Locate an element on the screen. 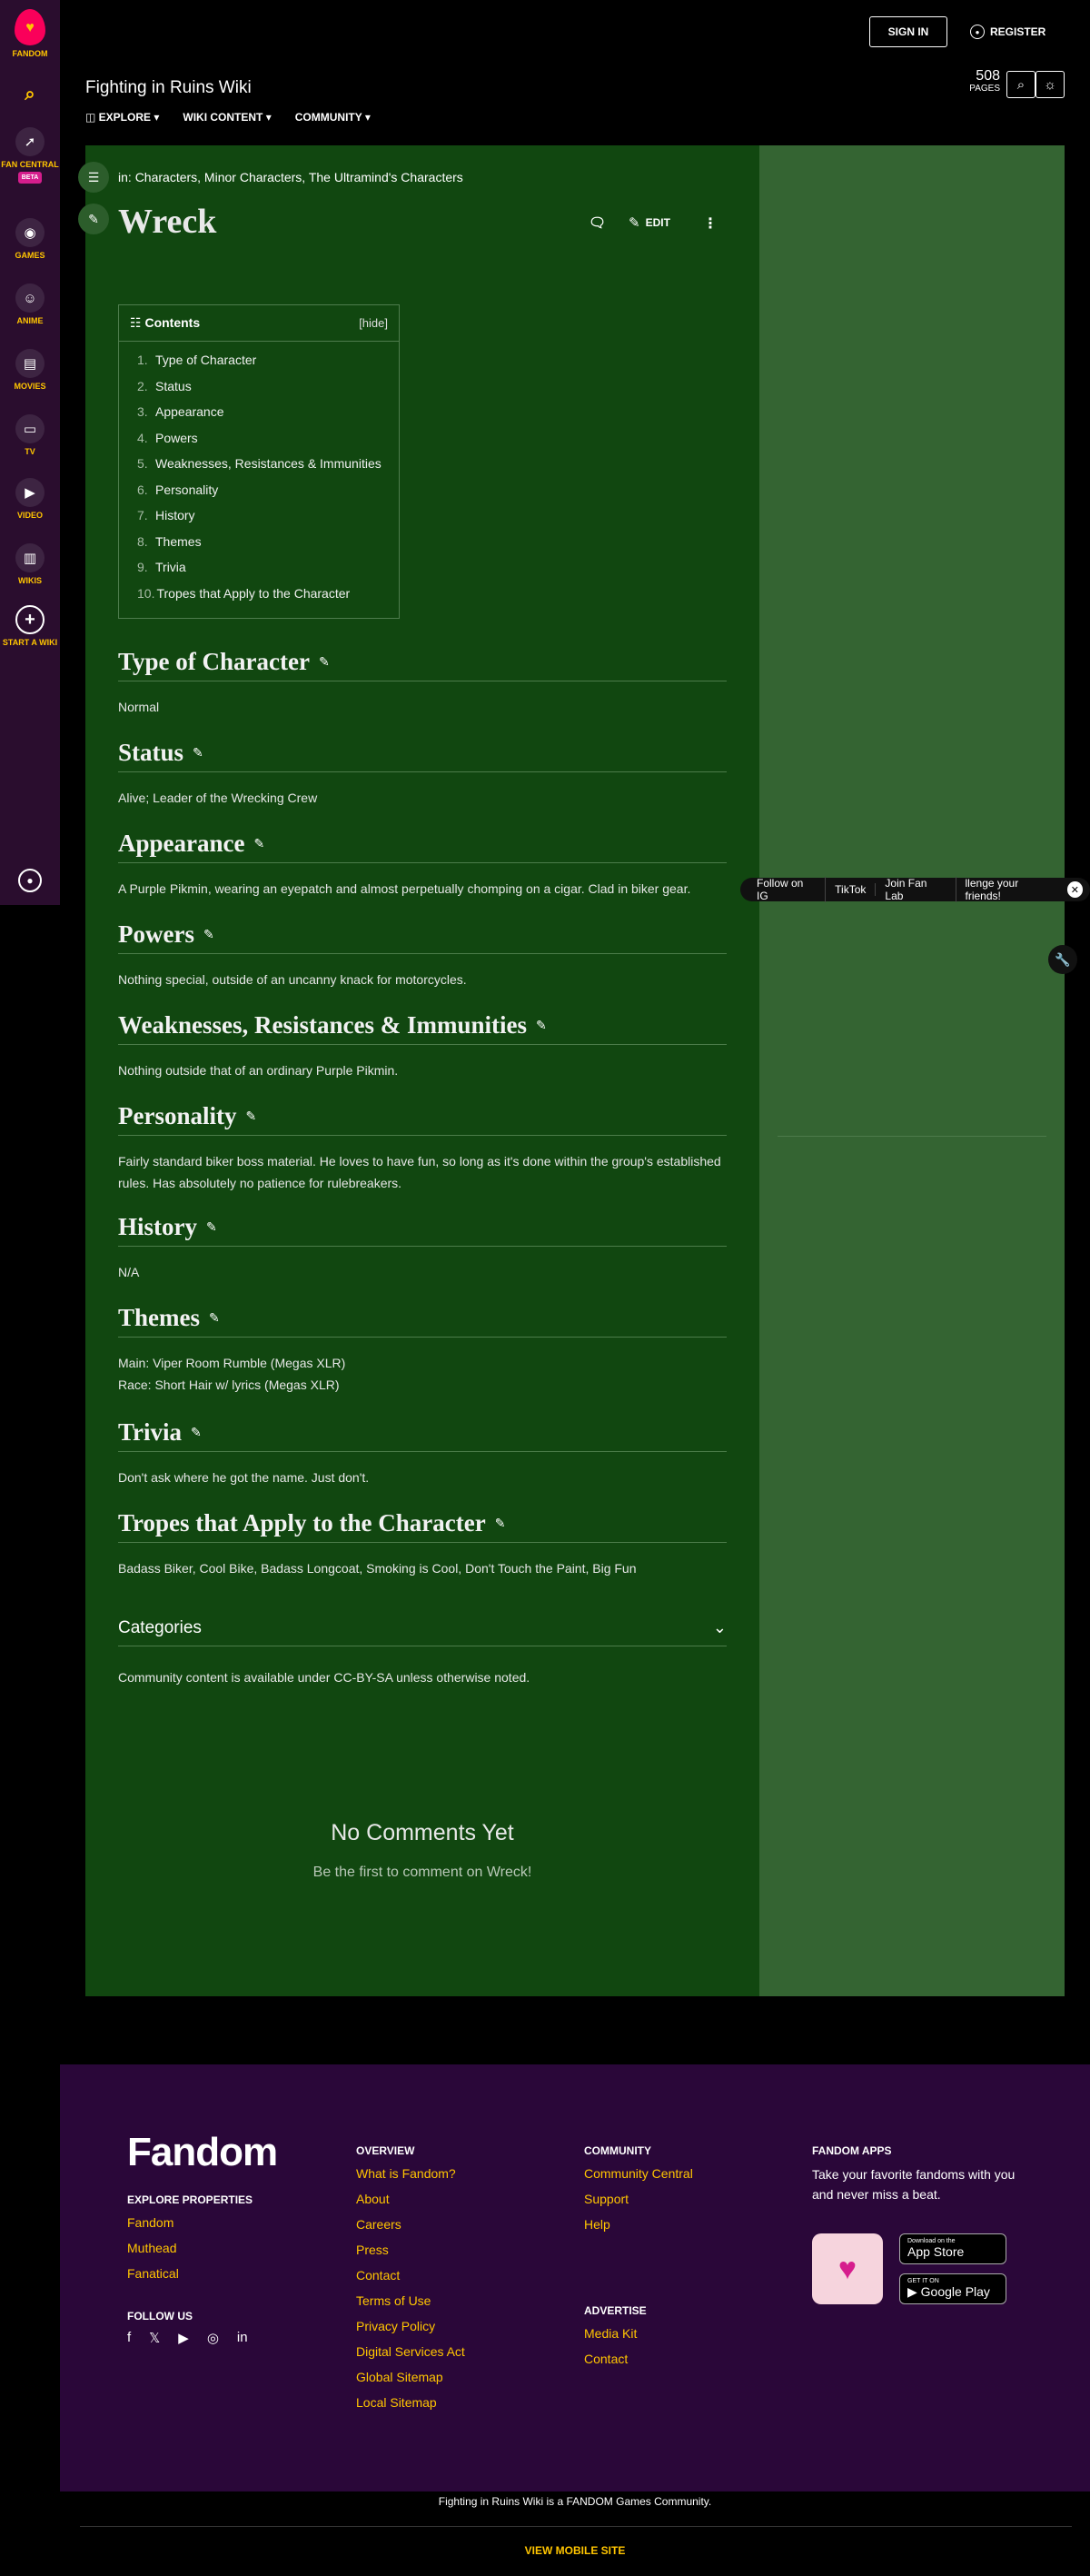  section-heading: Themes ✎ is located at coordinates (423, 1320).